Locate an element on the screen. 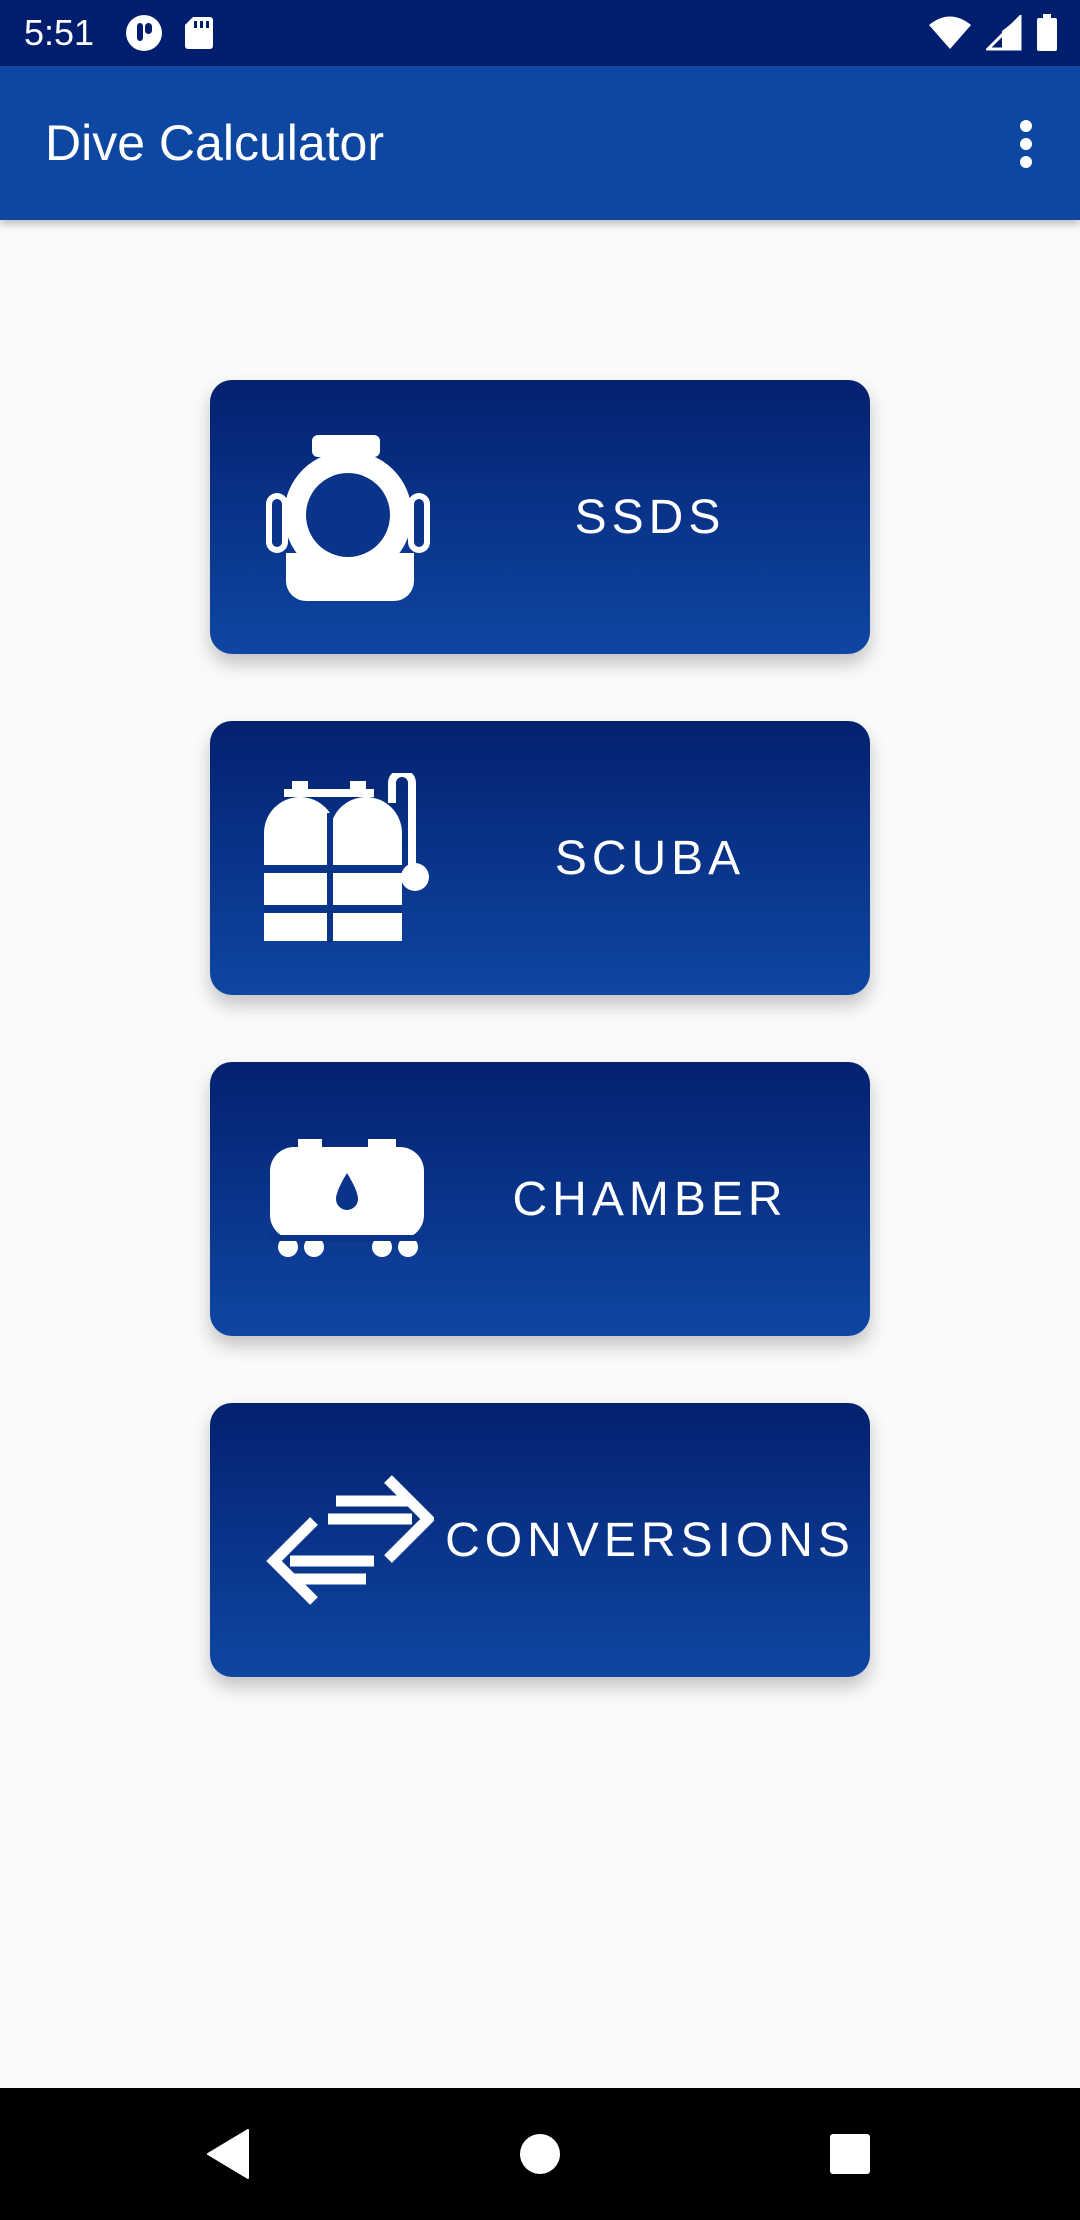 The image size is (1080, 2220). navigation-bar is located at coordinates (540, 2154).